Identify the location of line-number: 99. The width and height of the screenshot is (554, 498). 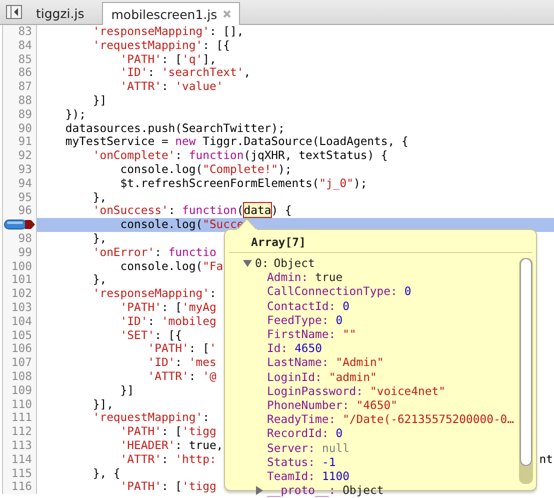
(25, 251).